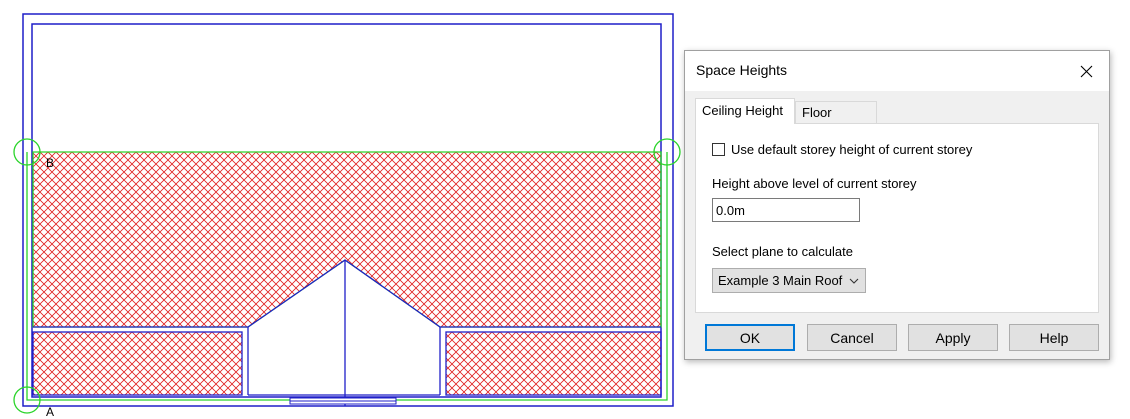  Describe the element at coordinates (786, 210) in the screenshot. I see `height-input` at that location.